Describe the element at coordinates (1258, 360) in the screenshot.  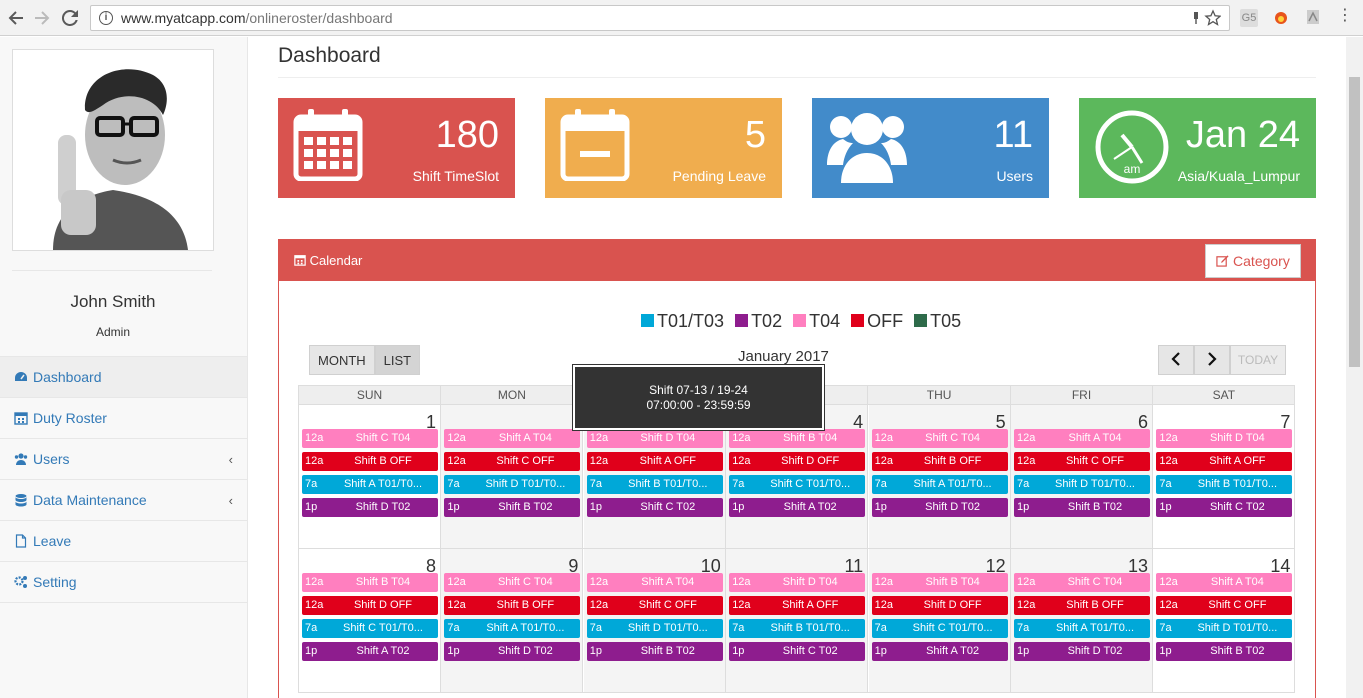
I see `today-button: TODAY` at that location.